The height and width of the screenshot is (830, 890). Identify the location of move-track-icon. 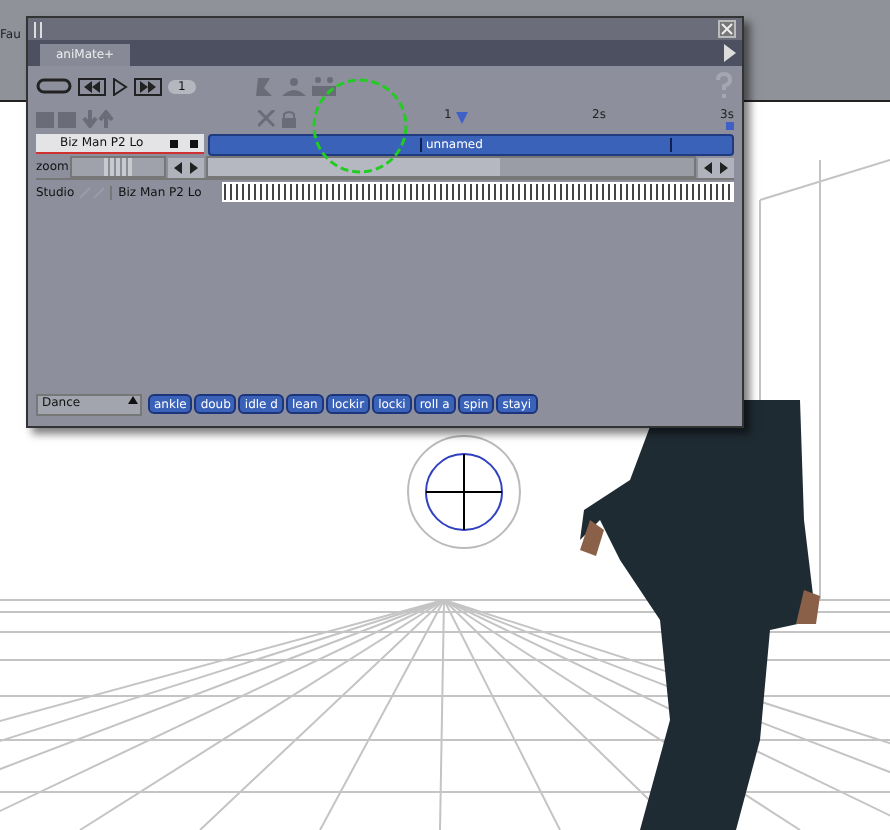
(98, 119).